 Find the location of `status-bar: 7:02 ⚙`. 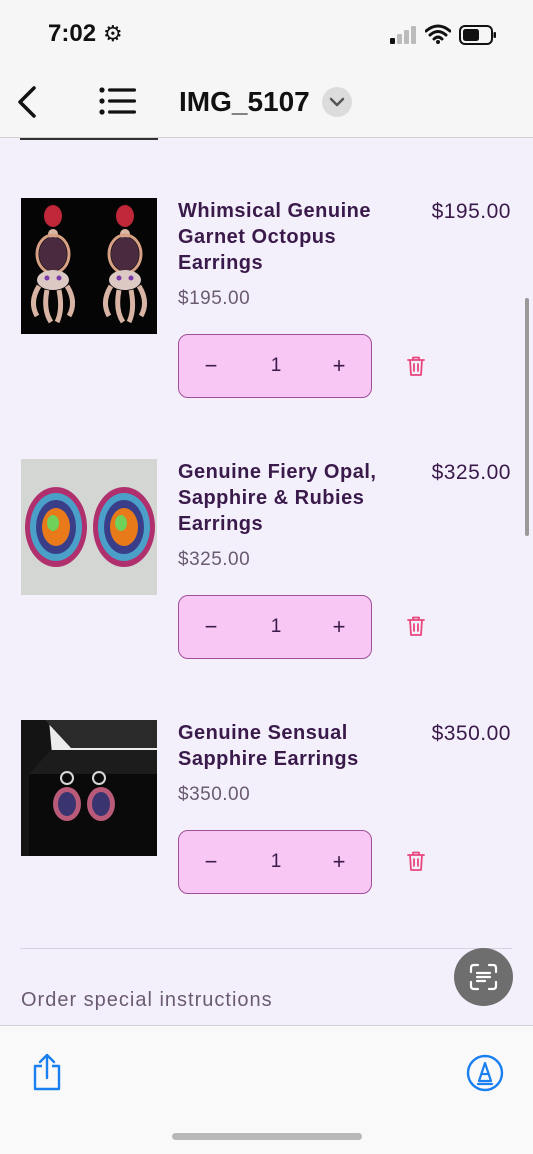

status-bar: 7:02 ⚙ is located at coordinates (266, 35).